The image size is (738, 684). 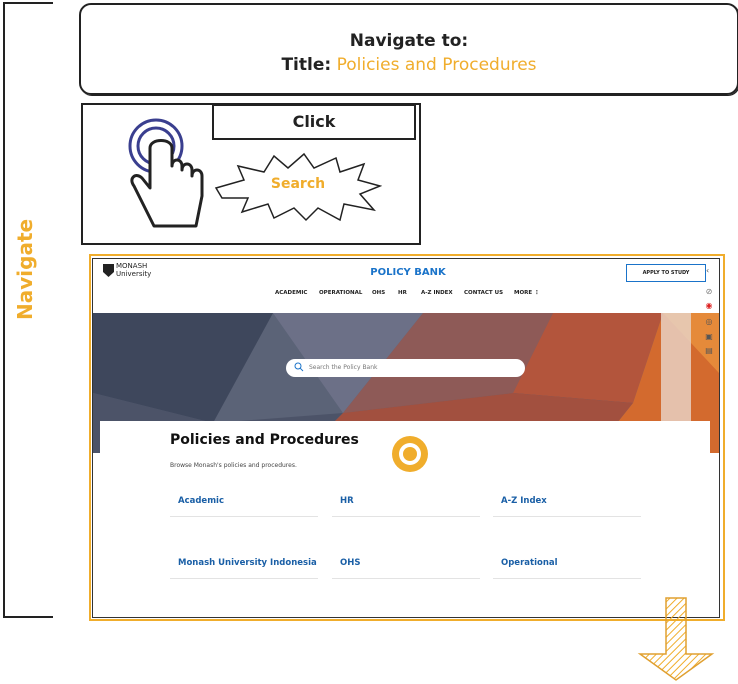 I want to click on chat-icon: ▤, so click(x=709, y=350).